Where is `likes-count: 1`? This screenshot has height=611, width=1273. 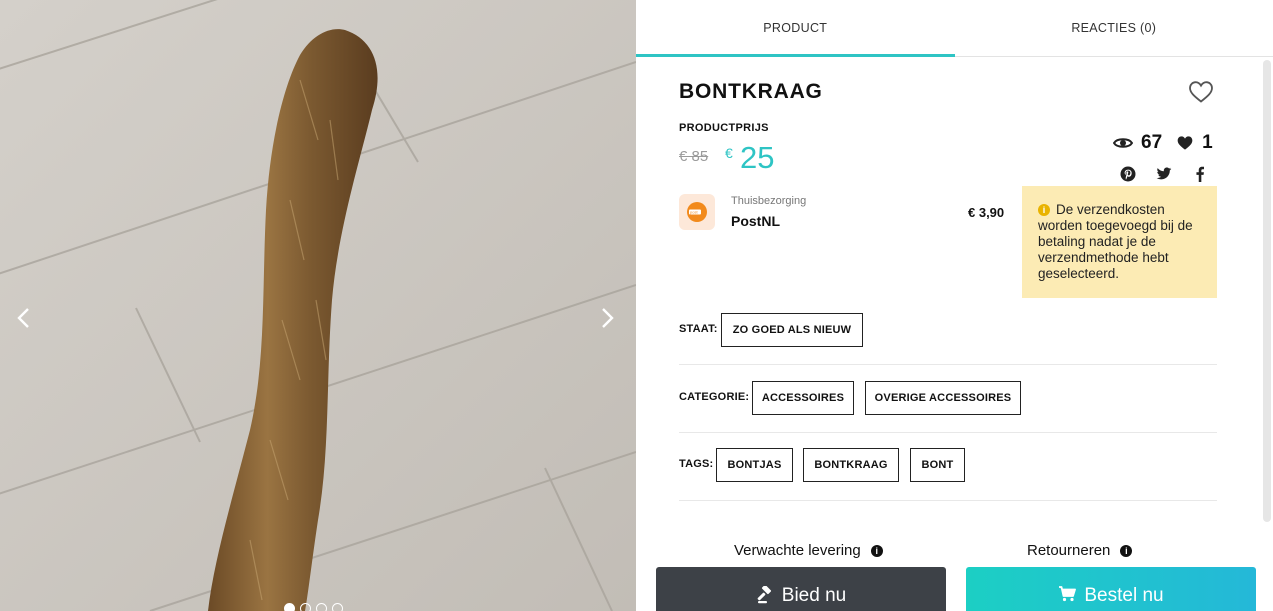
likes-count: 1 is located at coordinates (1207, 142).